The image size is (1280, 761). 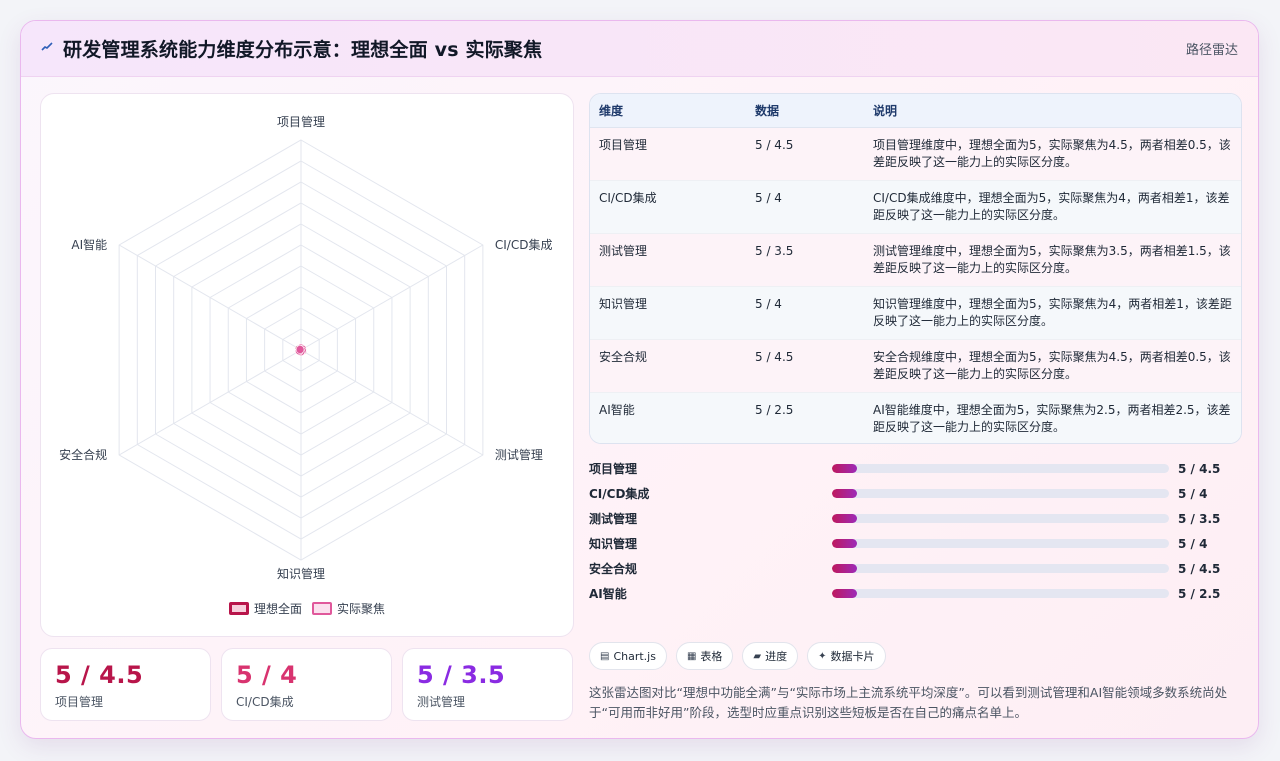 What do you see at coordinates (441, 702) in the screenshot?
I see `stat-label: 测试管理` at bounding box center [441, 702].